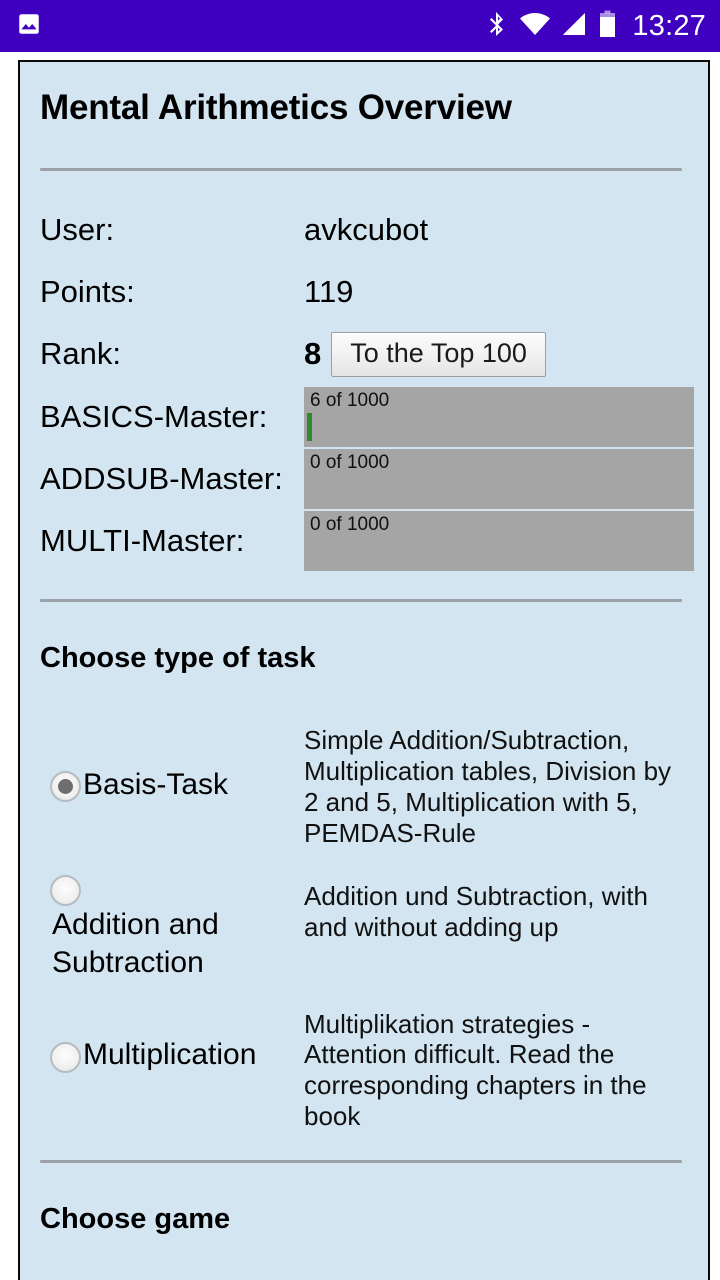 The height and width of the screenshot is (1280, 720). Describe the element at coordinates (366, 292) in the screenshot. I see `points-row: Points: 119` at that location.